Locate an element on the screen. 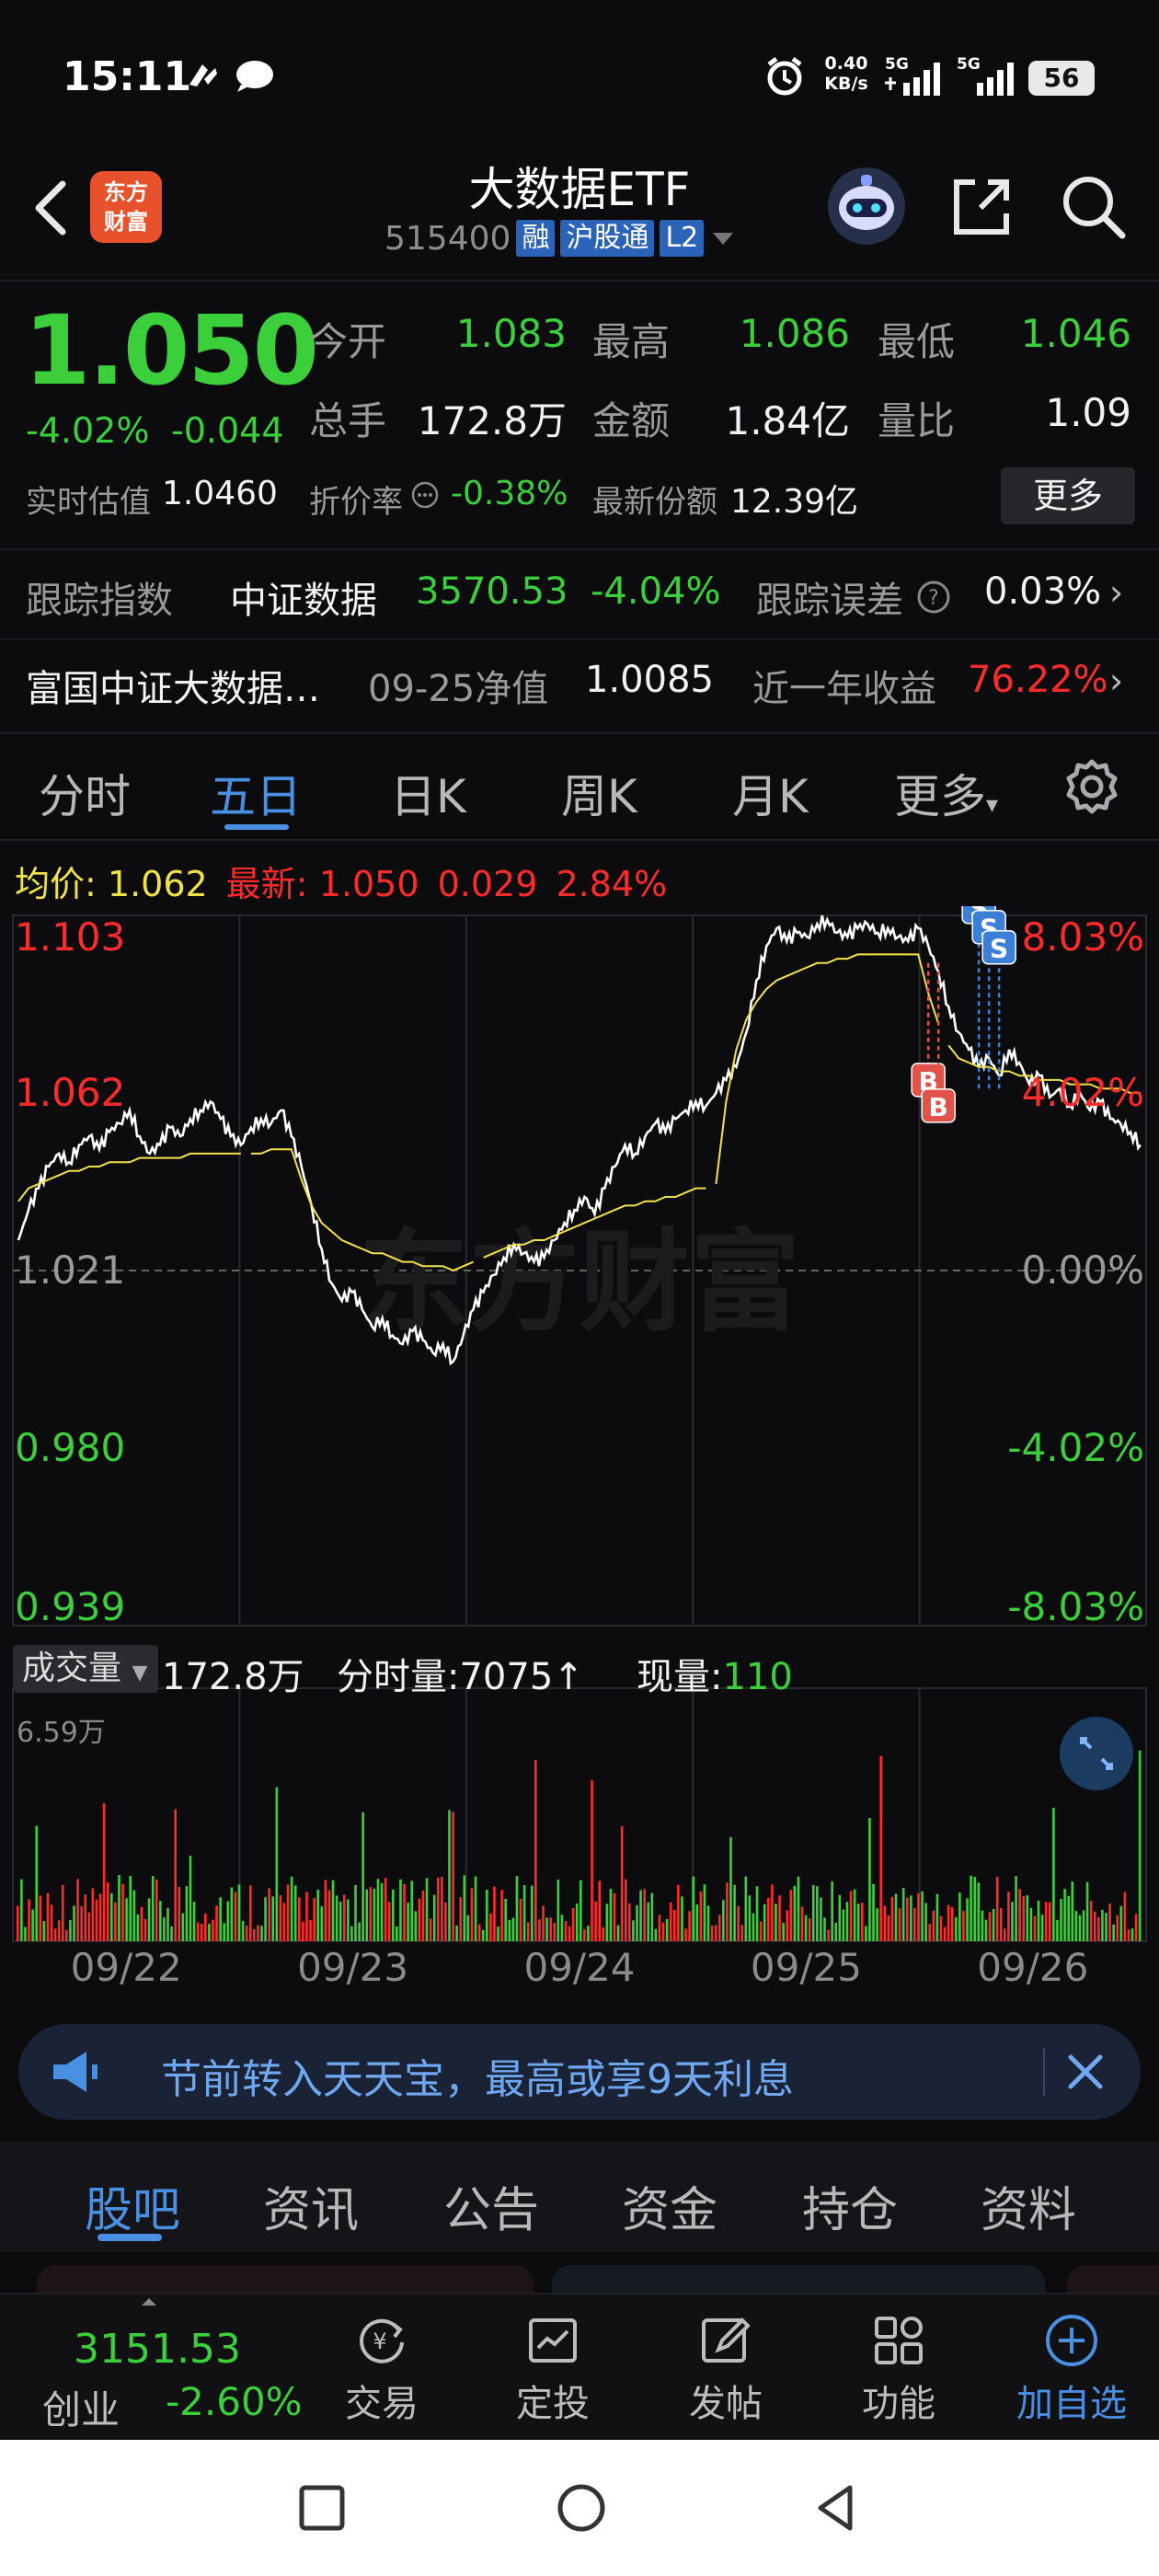  tracking-row: 跟踪指数 中证数据 3570.53 -4.04% 跟踪误差 ? 0.03% › is located at coordinates (579, 594).